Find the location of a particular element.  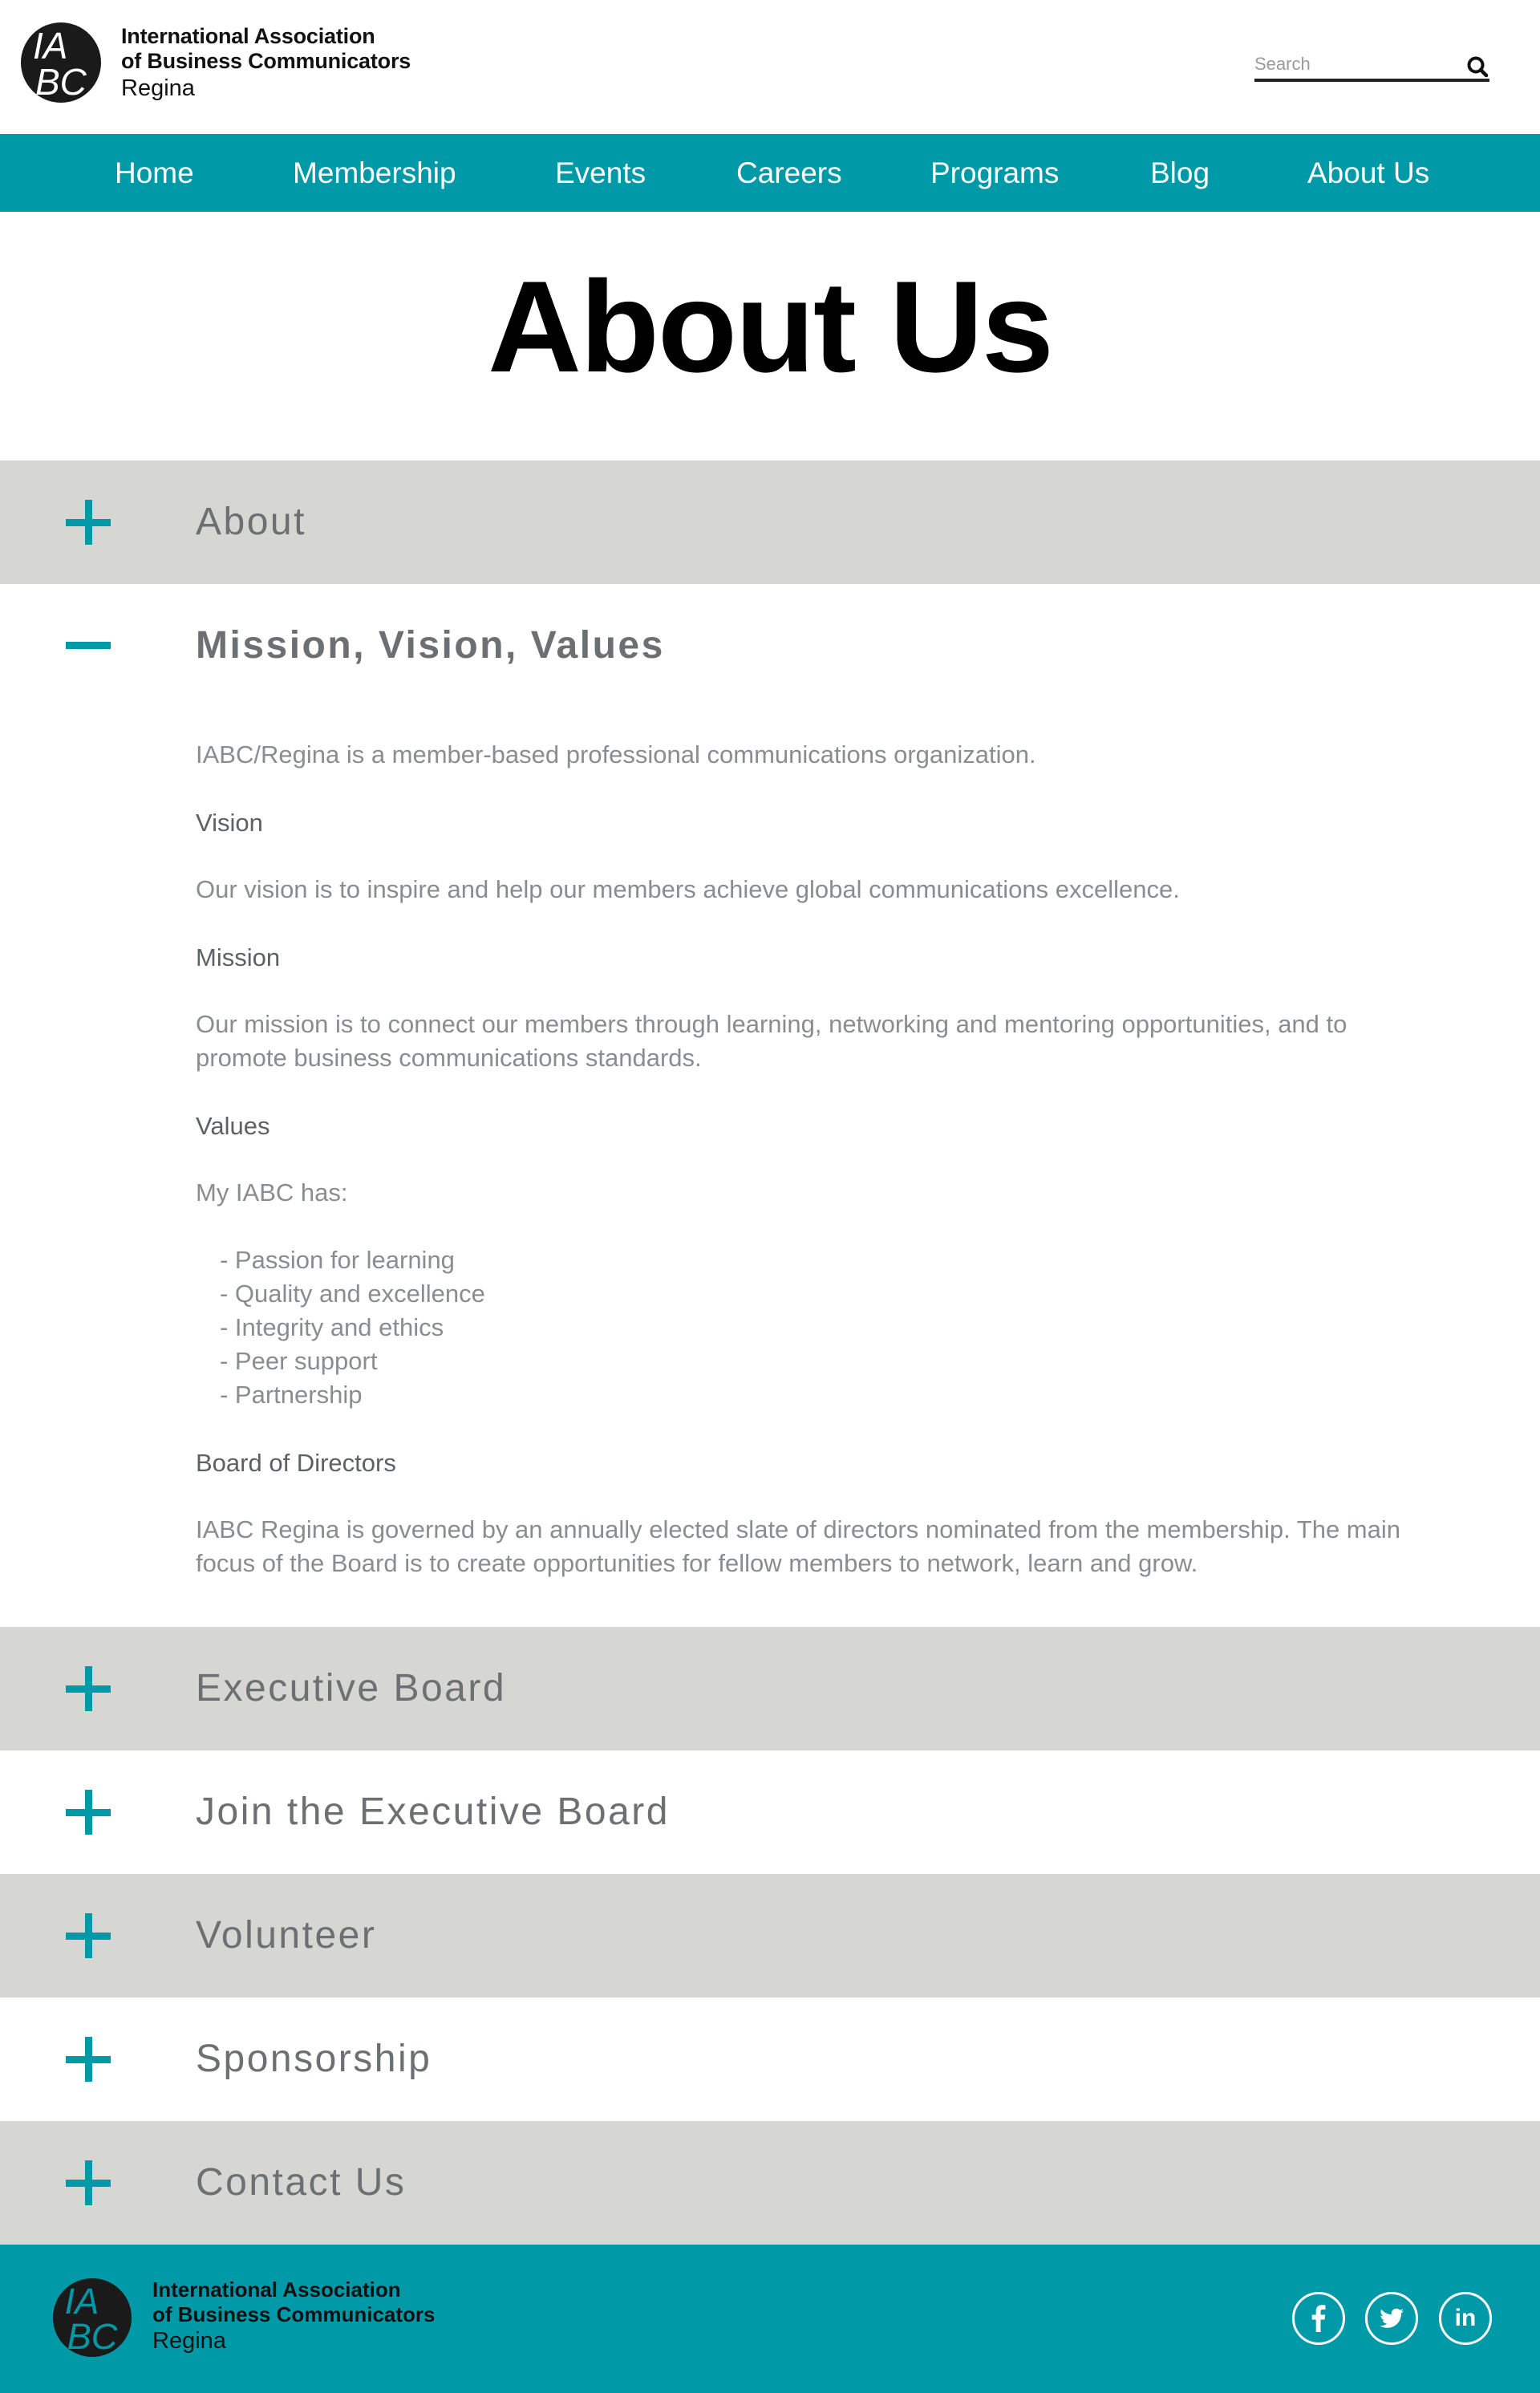

search-input is located at coordinates (1354, 64).